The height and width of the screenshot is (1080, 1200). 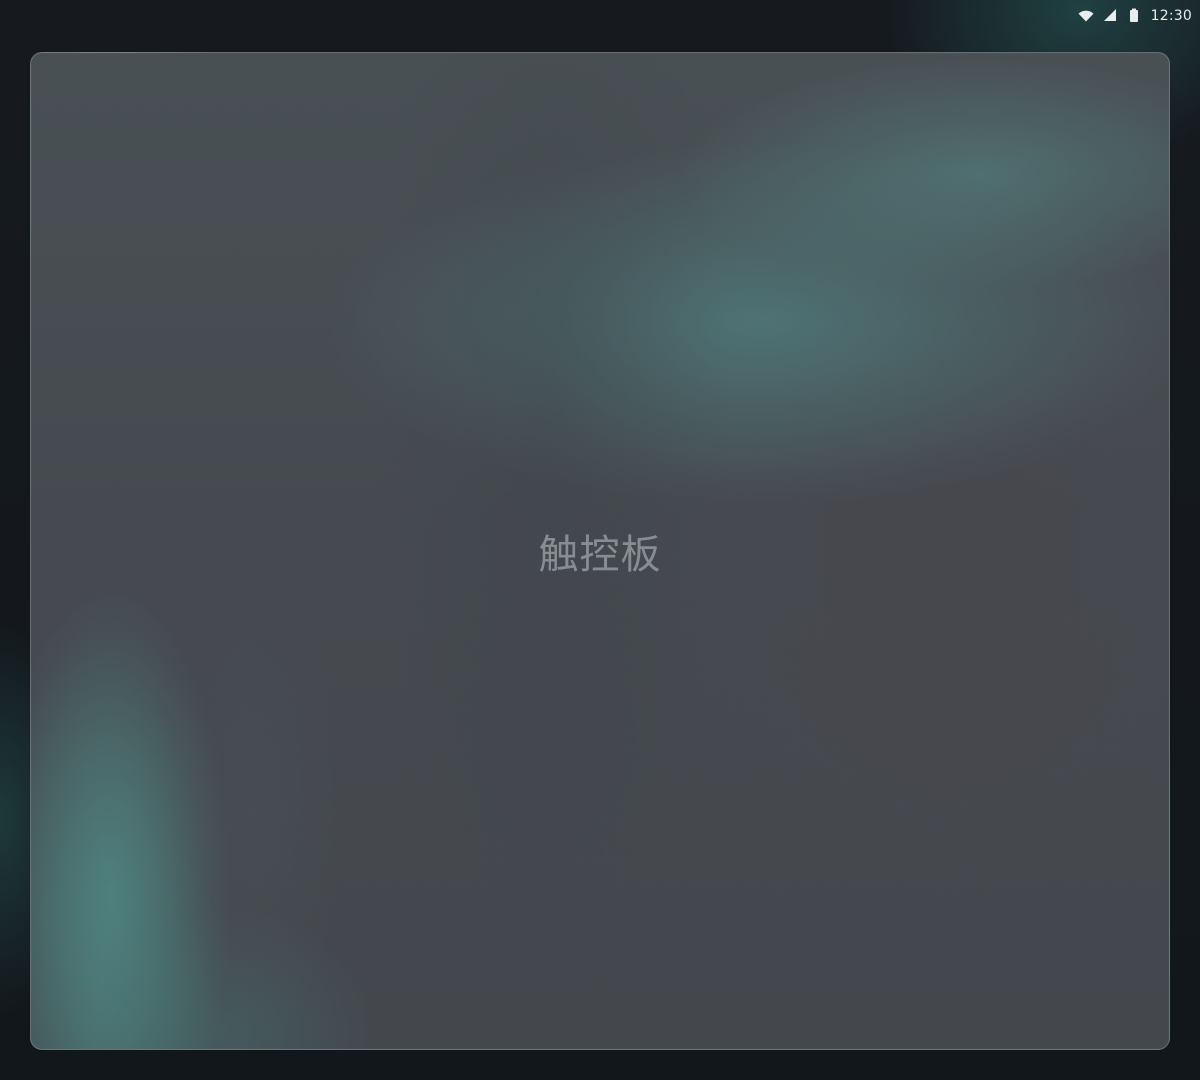 I want to click on status-bar: 12:30, so click(x=1138, y=16).